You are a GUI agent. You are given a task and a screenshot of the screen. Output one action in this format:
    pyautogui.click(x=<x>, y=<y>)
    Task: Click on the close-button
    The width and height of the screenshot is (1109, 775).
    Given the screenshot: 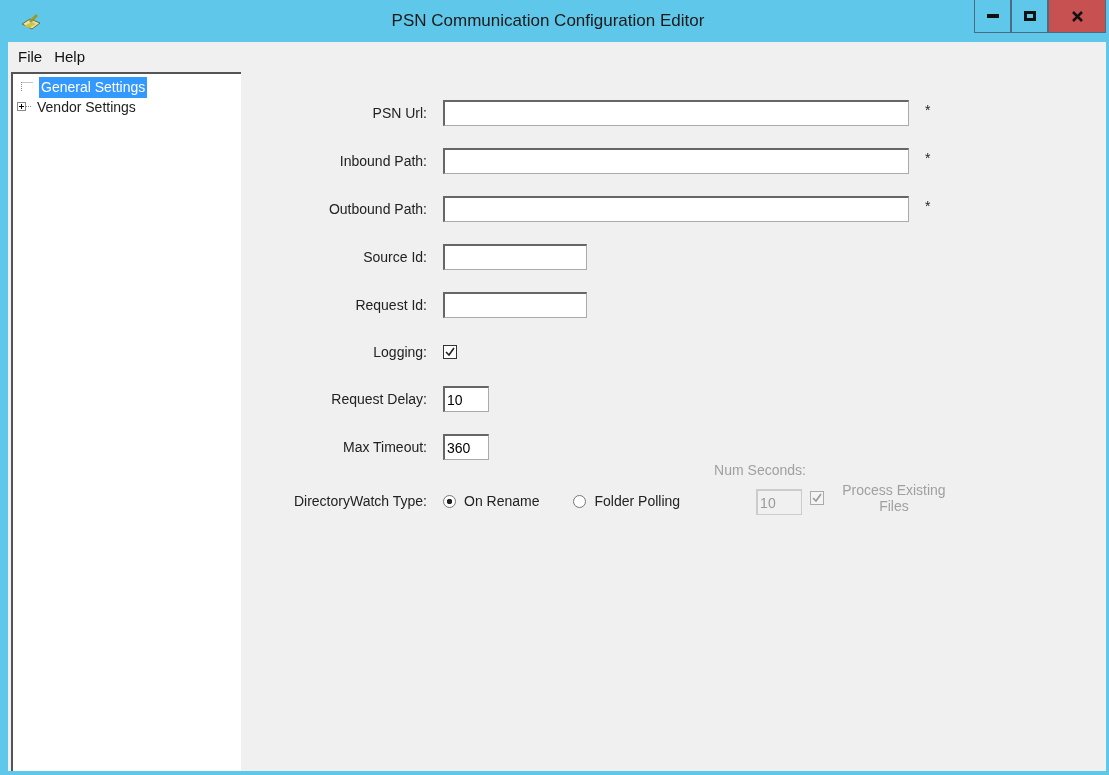 What is the action you would take?
    pyautogui.click(x=1077, y=16)
    